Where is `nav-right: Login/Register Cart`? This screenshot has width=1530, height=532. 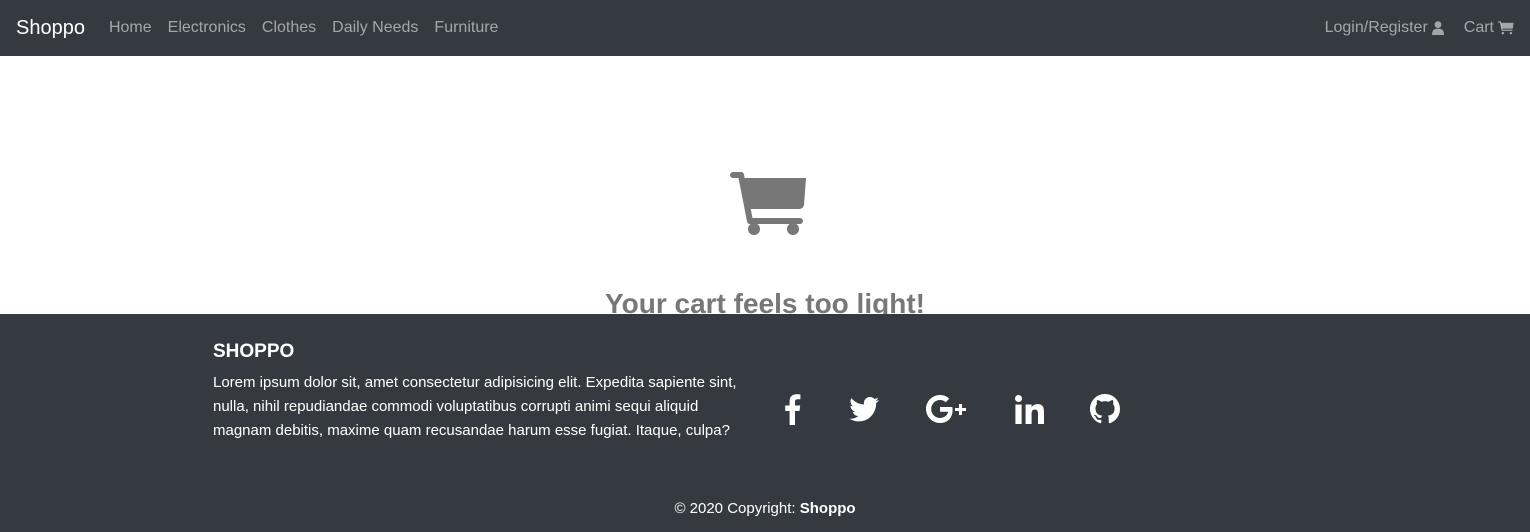
nav-right: Login/Register Cart is located at coordinates (1409, 28).